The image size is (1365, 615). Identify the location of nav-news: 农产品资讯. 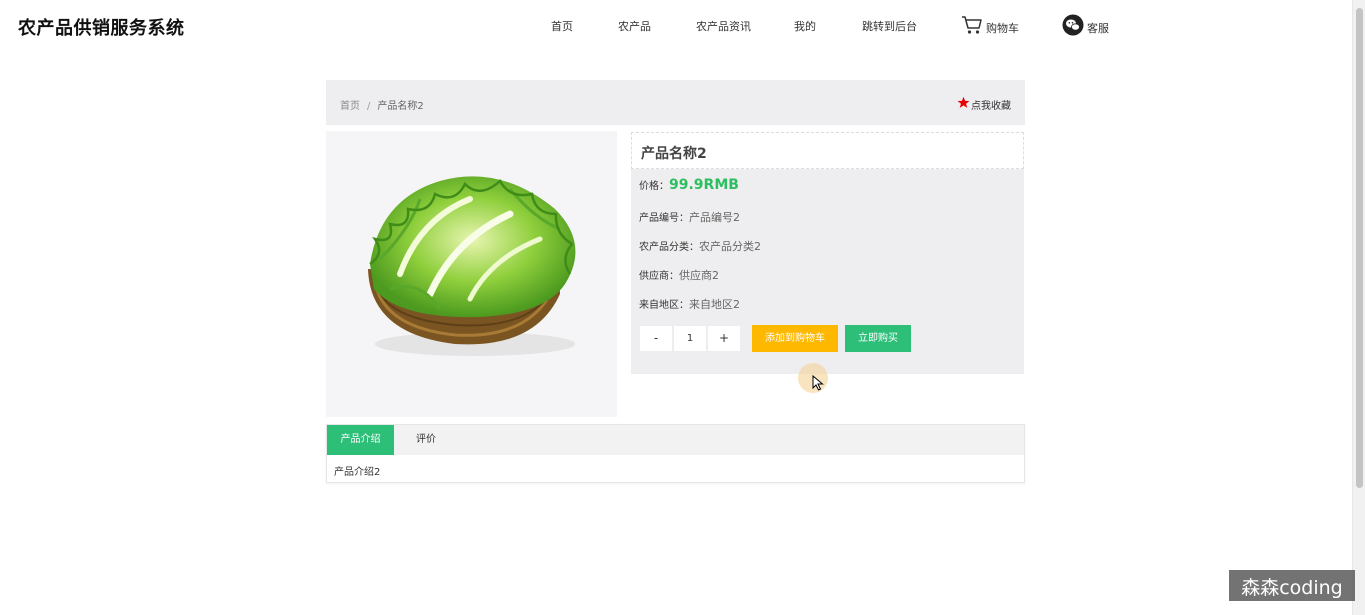
(723, 26).